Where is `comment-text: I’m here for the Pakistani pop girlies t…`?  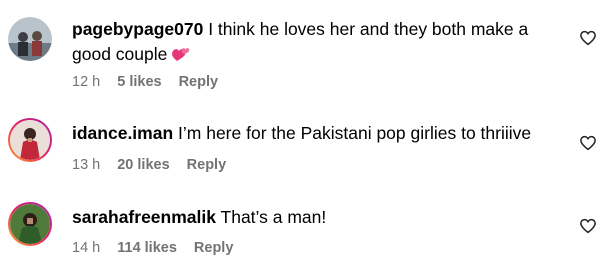
comment-text: I’m here for the Pakistani pop girlies t… is located at coordinates (355, 133).